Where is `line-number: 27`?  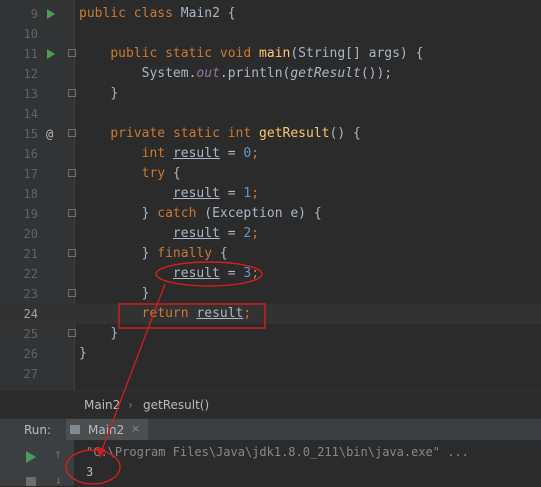 line-number: 27 is located at coordinates (30, 374).